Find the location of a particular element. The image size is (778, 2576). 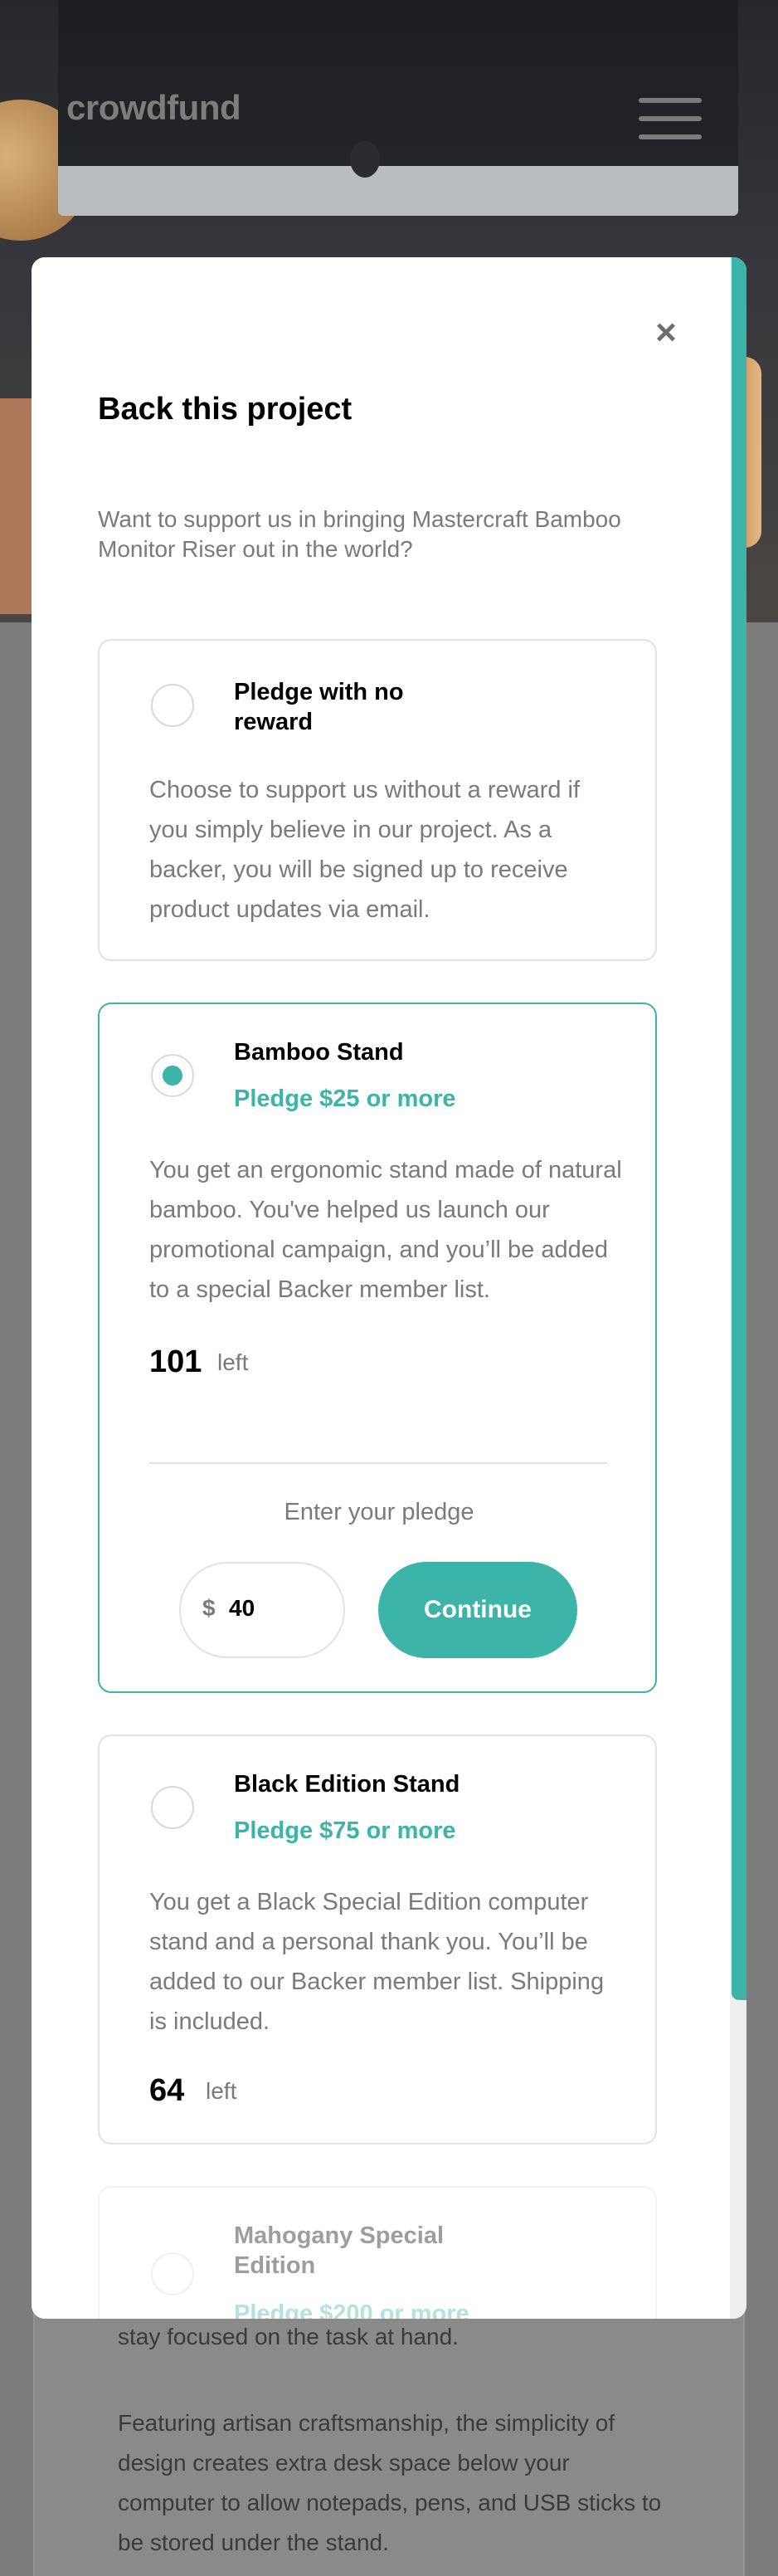

desk-items is located at coordinates (16, 506).